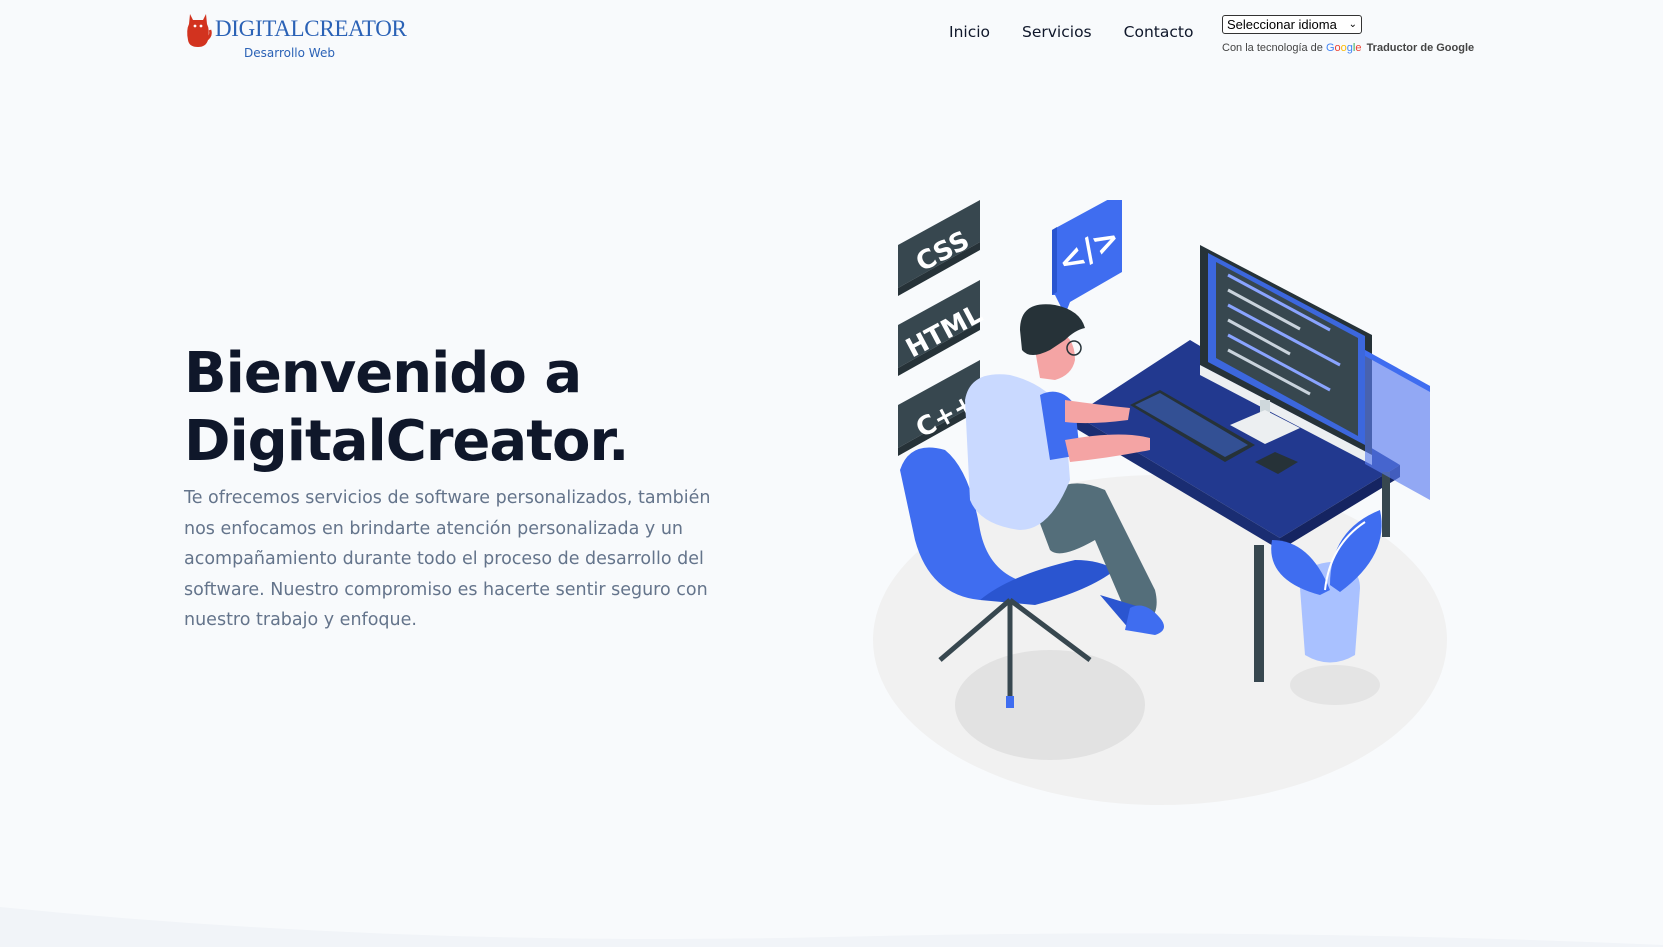 The height and width of the screenshot is (947, 1663). Describe the element at coordinates (464, 408) in the screenshot. I see `hero-title: Bienvenido a DigitalCreator.` at that location.